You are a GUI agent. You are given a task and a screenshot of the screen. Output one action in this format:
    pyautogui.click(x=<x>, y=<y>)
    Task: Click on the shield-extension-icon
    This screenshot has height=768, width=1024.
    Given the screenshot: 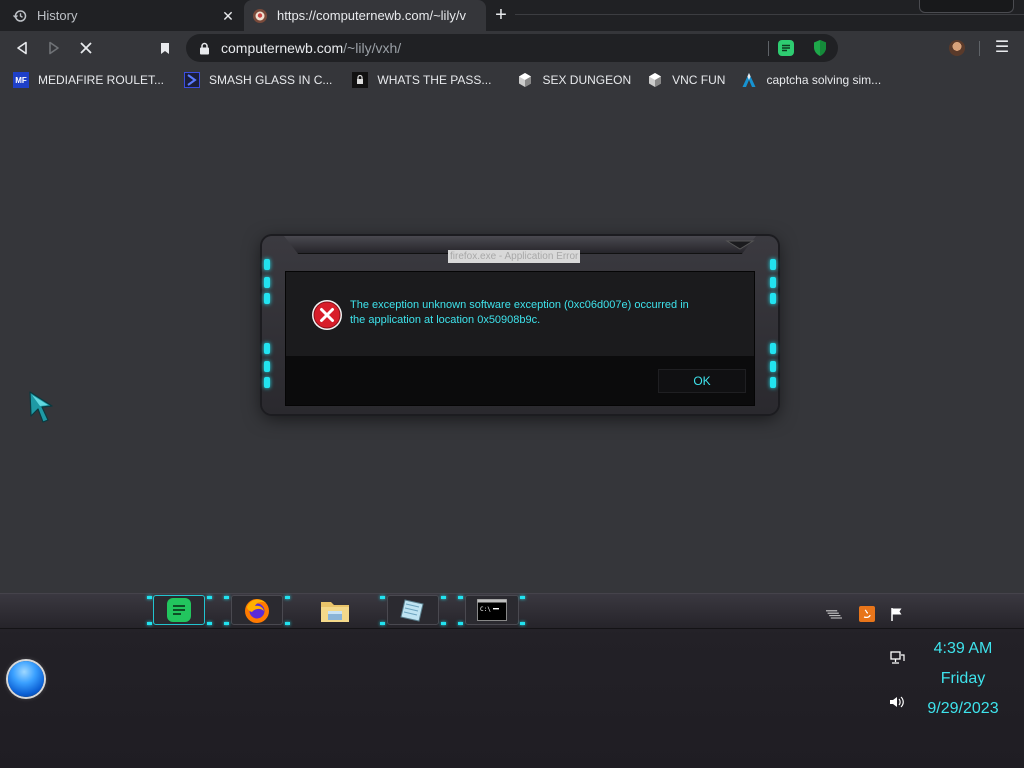 What is the action you would take?
    pyautogui.click(x=820, y=48)
    